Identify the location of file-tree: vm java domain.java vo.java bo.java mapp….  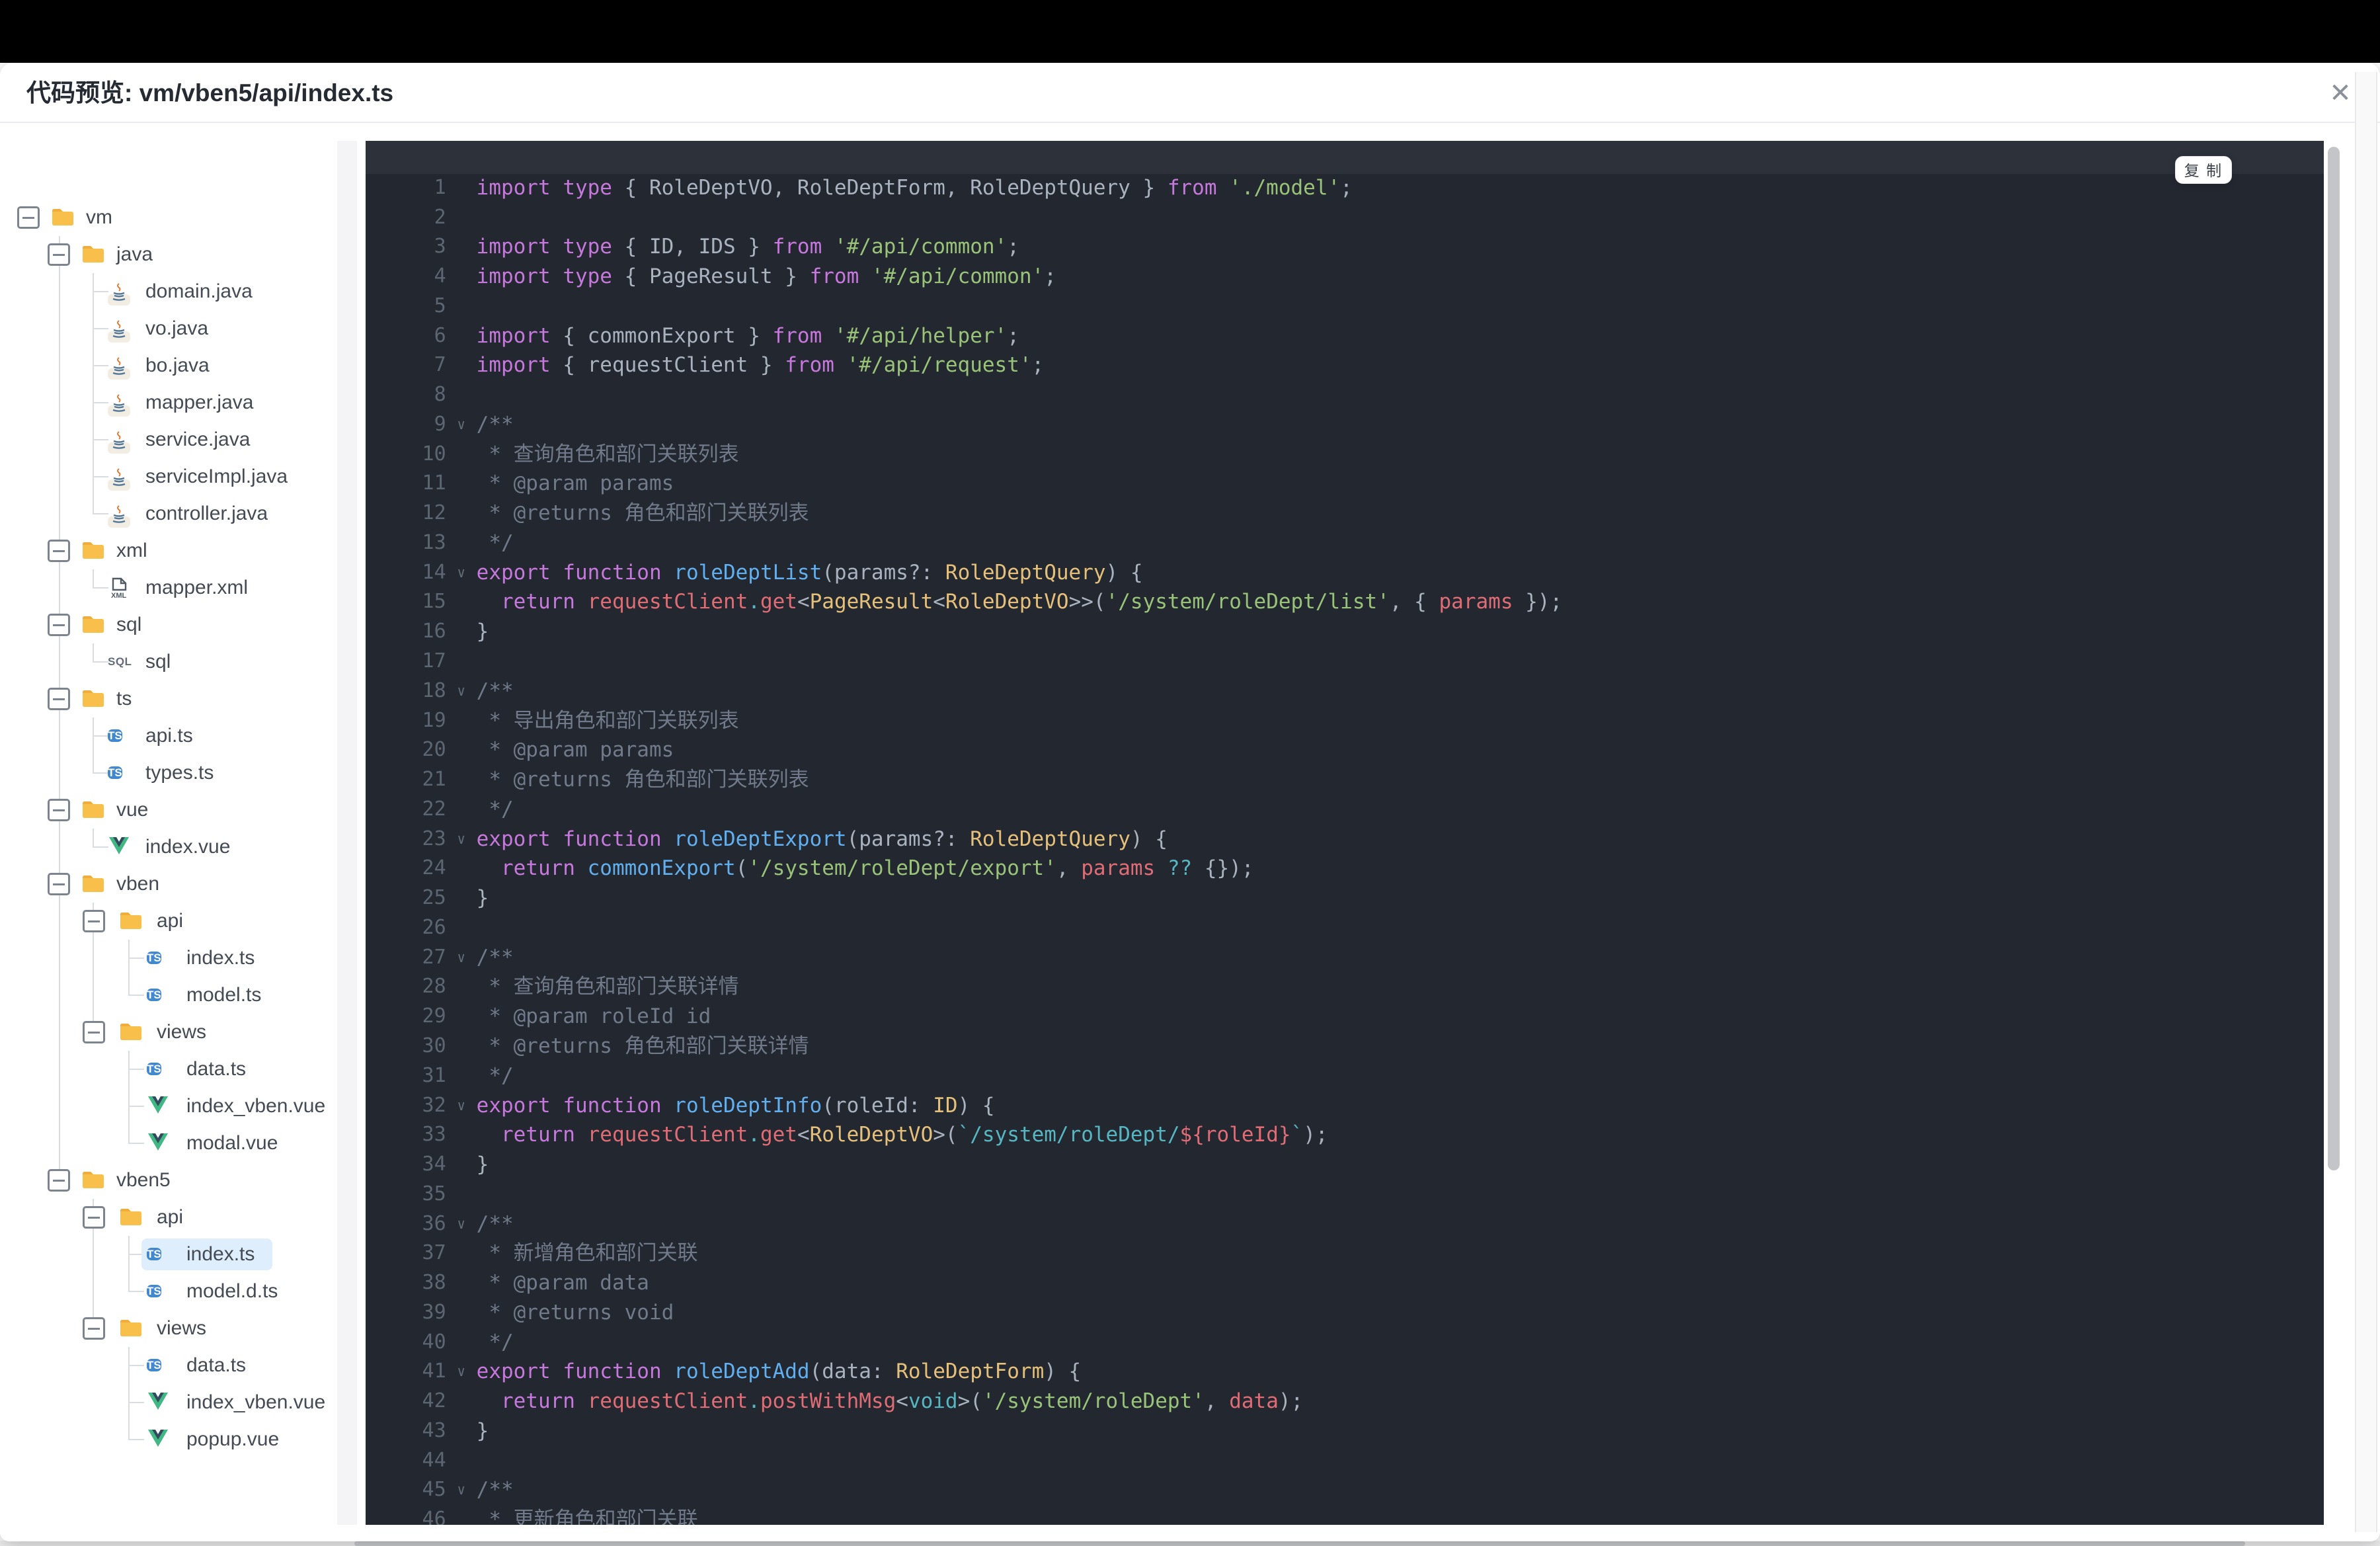
(168, 832).